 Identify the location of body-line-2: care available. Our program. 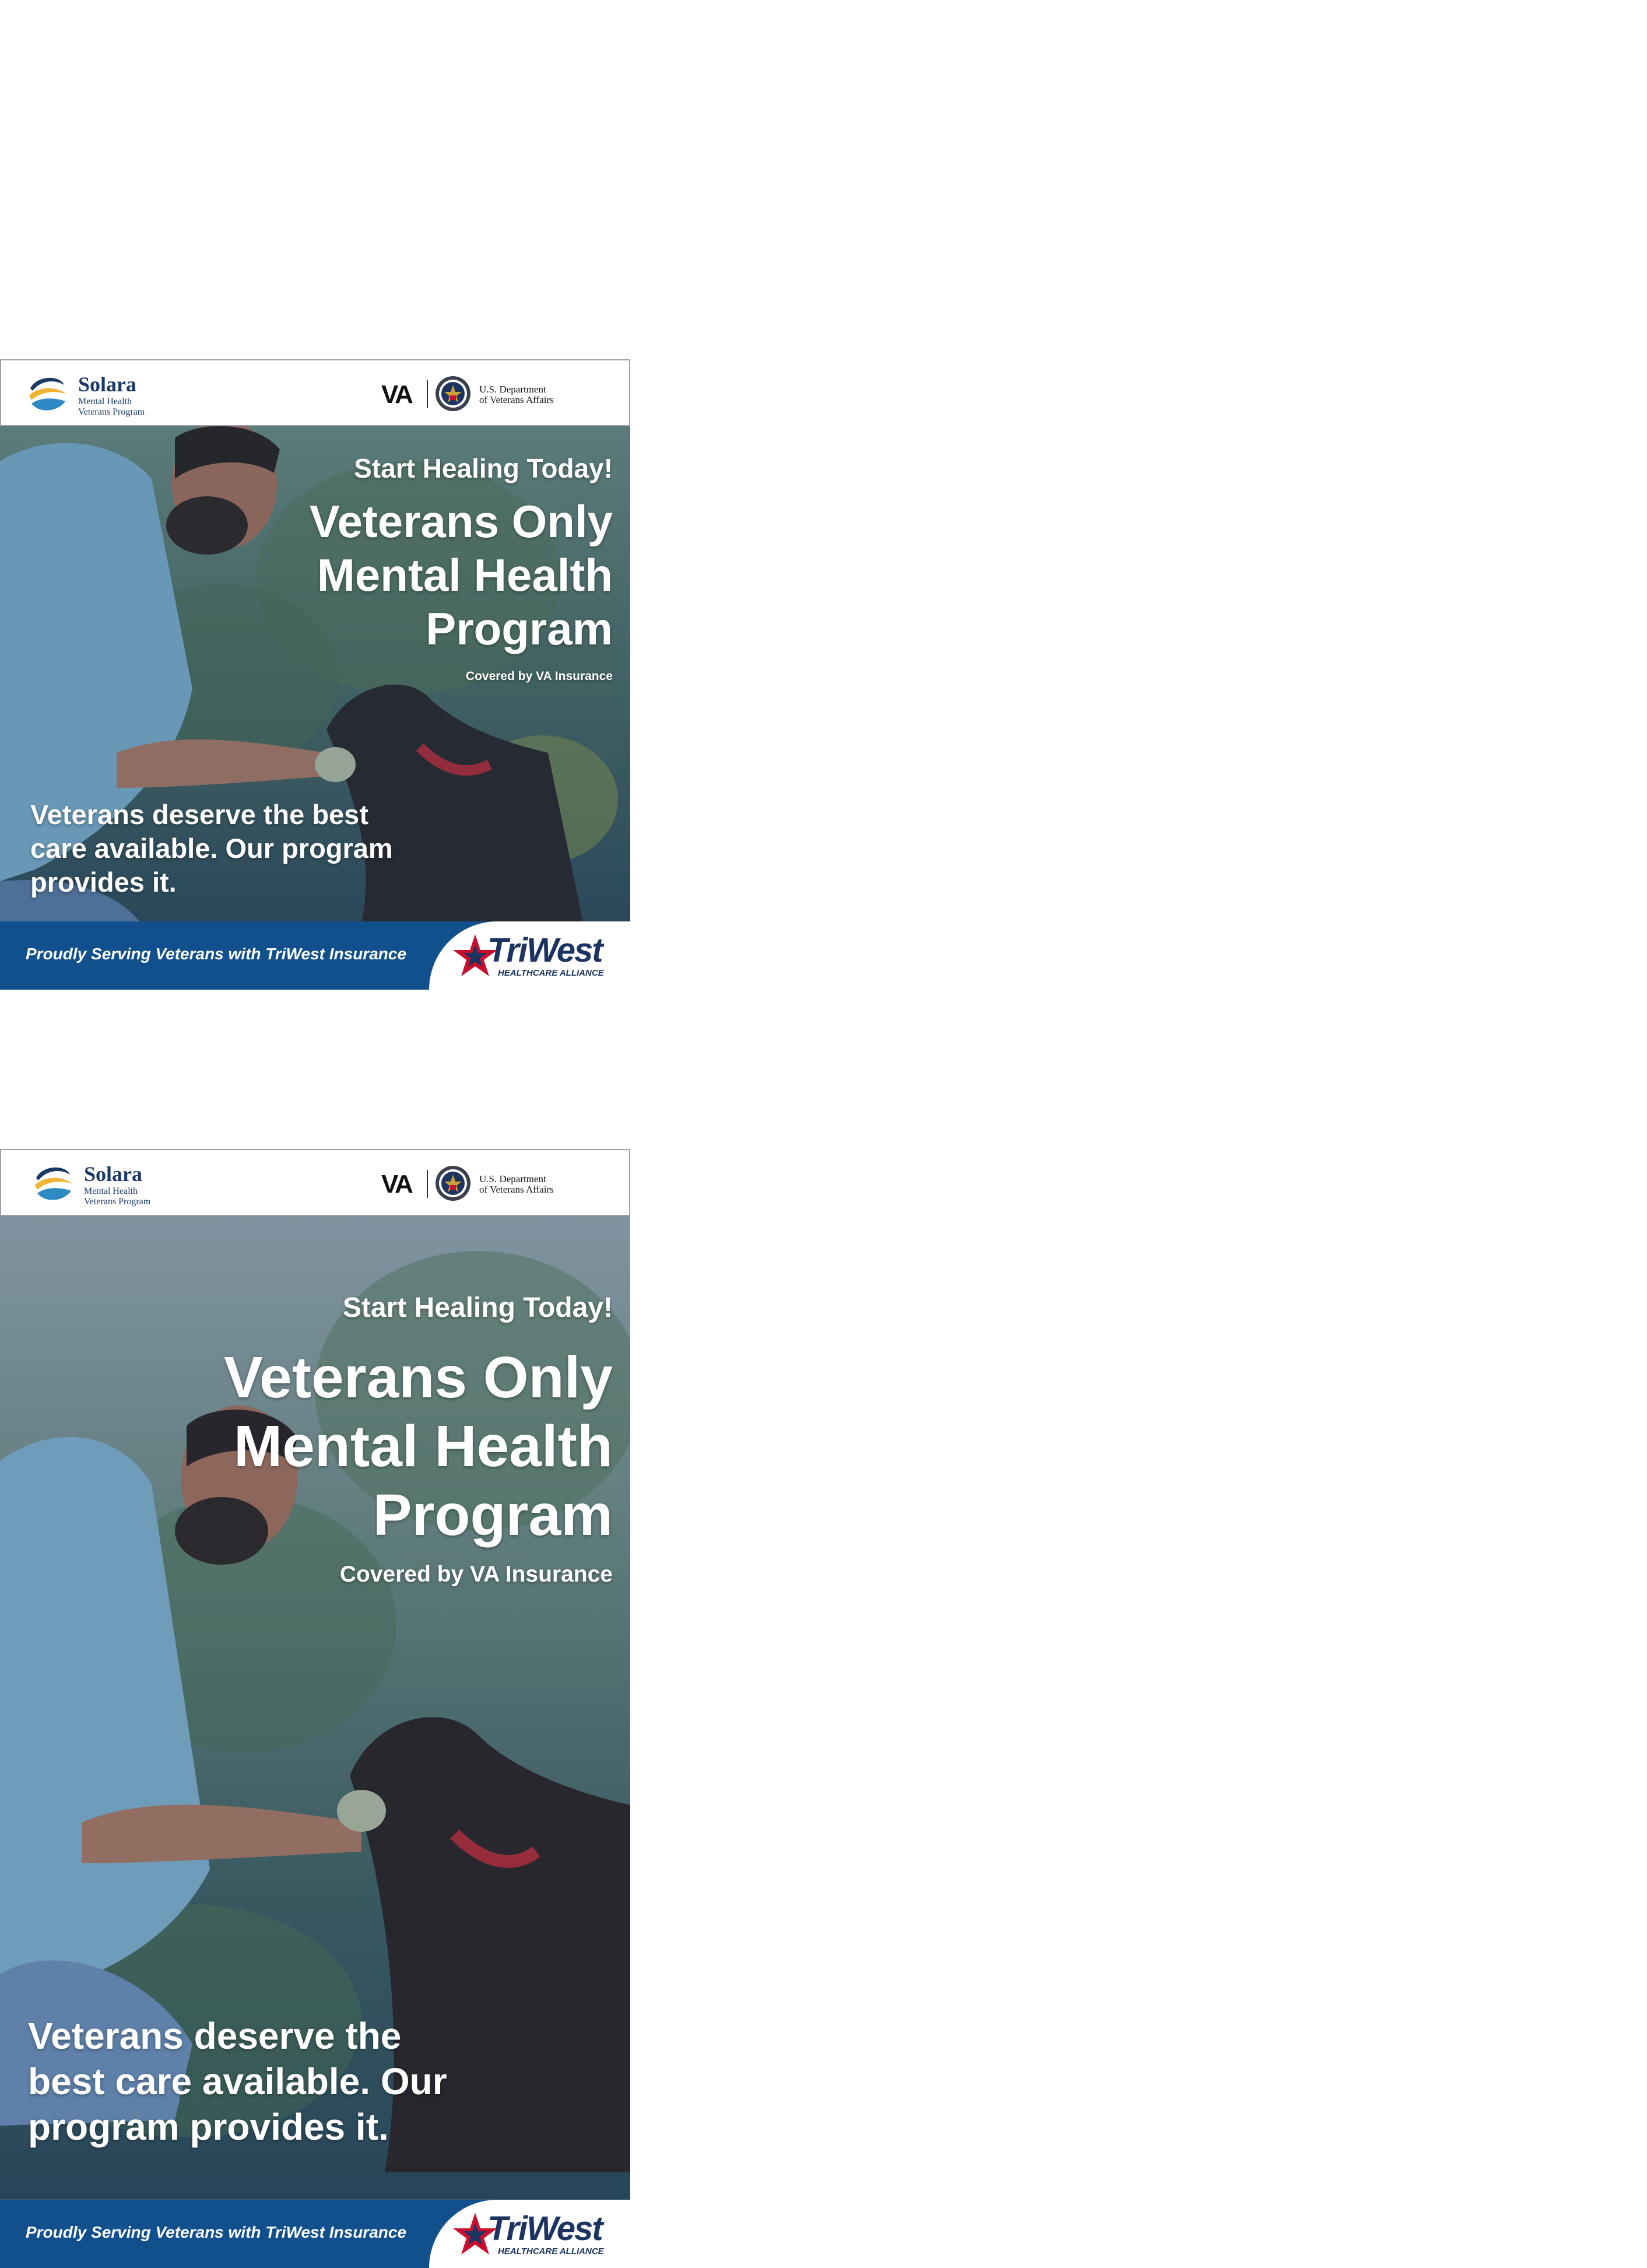
(211, 848).